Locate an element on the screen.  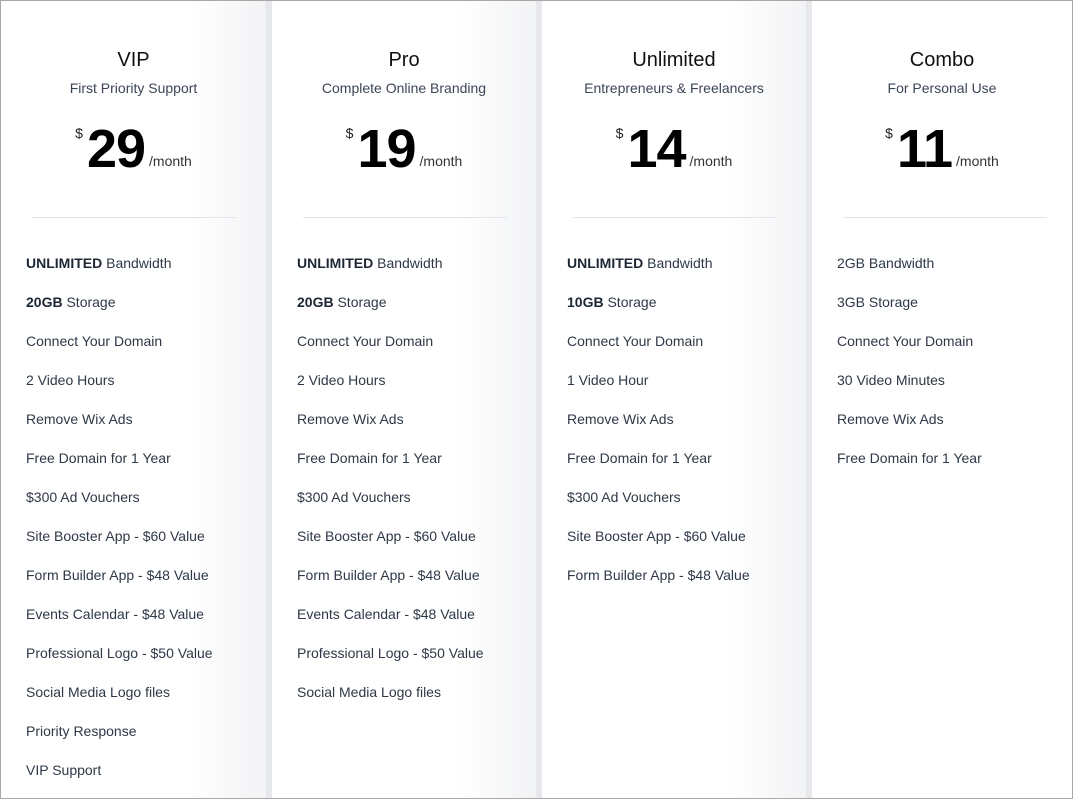
feature-item: 1 Video Hour is located at coordinates (658, 391).